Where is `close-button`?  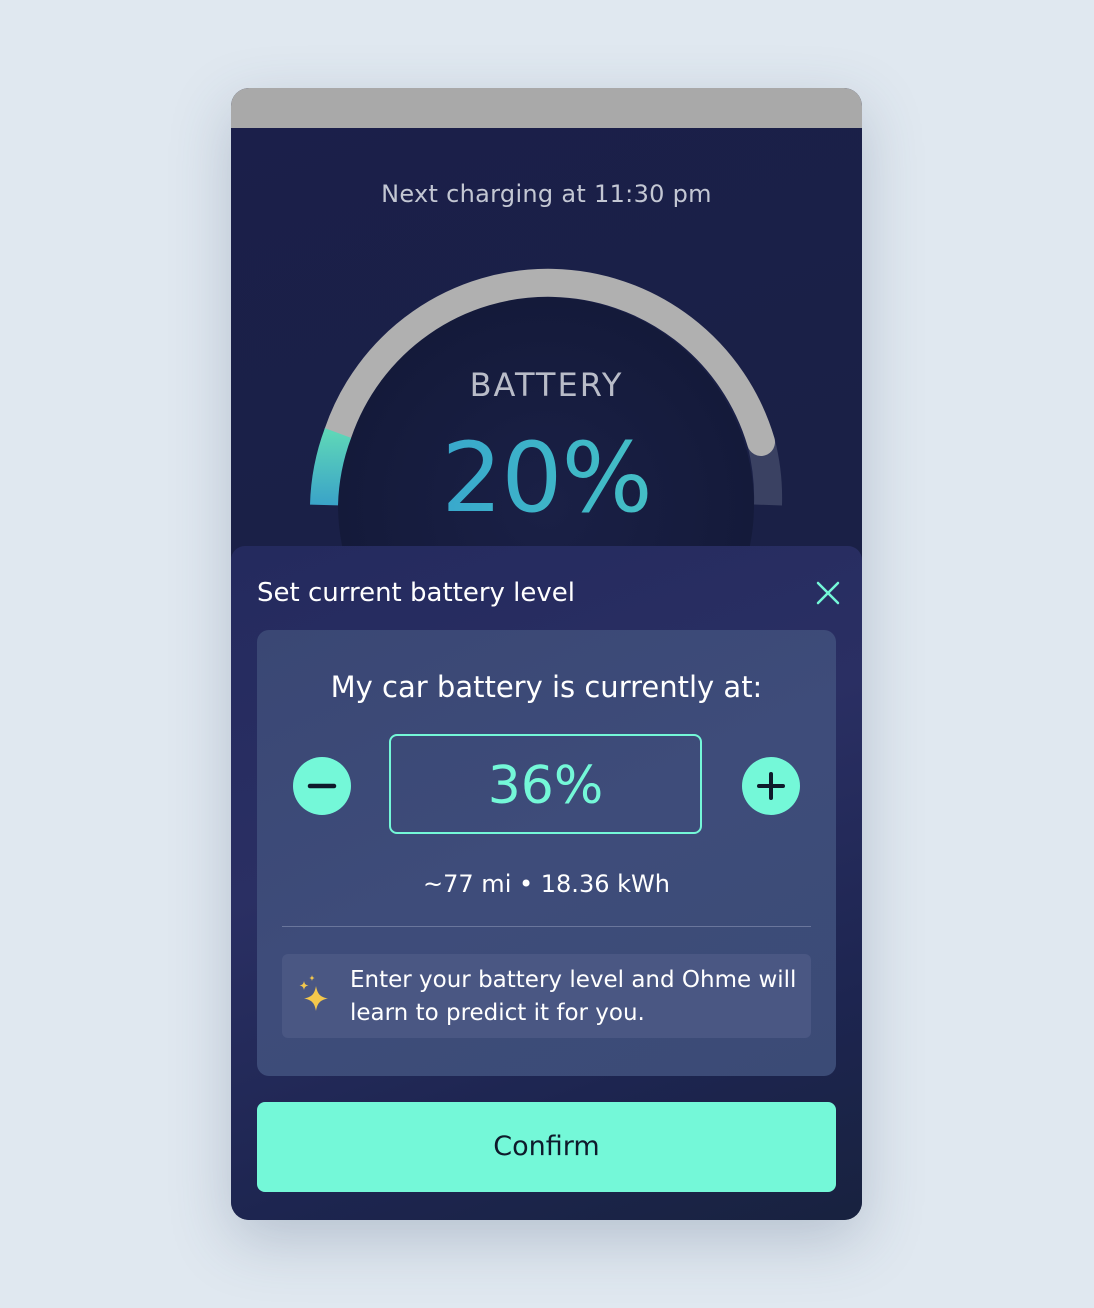
close-button is located at coordinates (828, 593).